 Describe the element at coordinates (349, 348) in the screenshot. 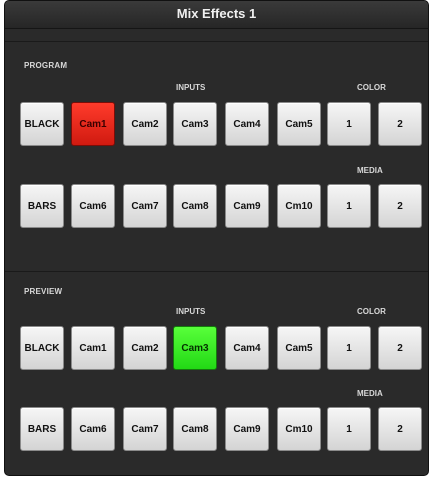

I see `preview-color-1-button: 1` at that location.